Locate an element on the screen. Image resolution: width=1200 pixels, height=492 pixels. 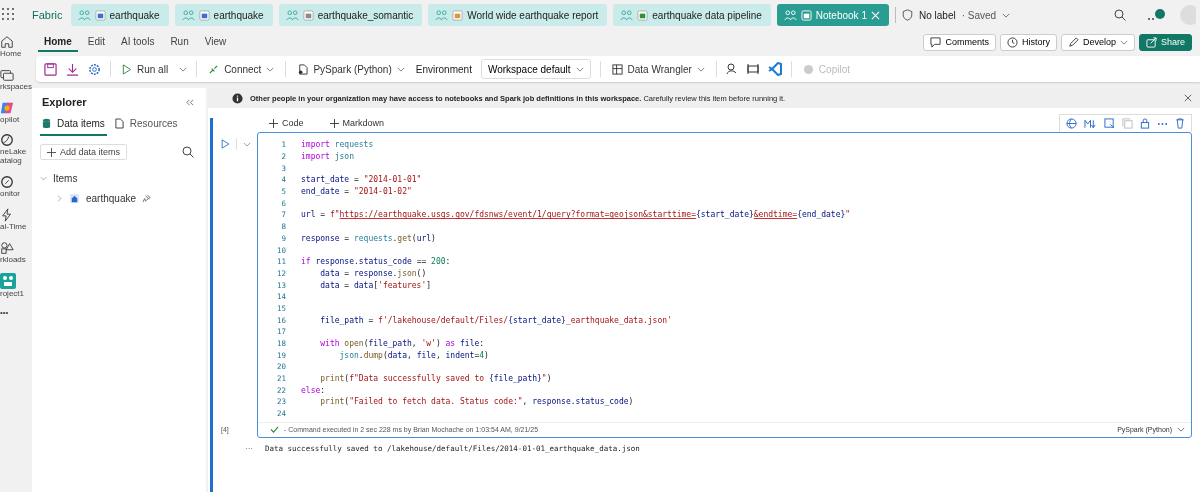
catalog-icon is located at coordinates (7, 140).